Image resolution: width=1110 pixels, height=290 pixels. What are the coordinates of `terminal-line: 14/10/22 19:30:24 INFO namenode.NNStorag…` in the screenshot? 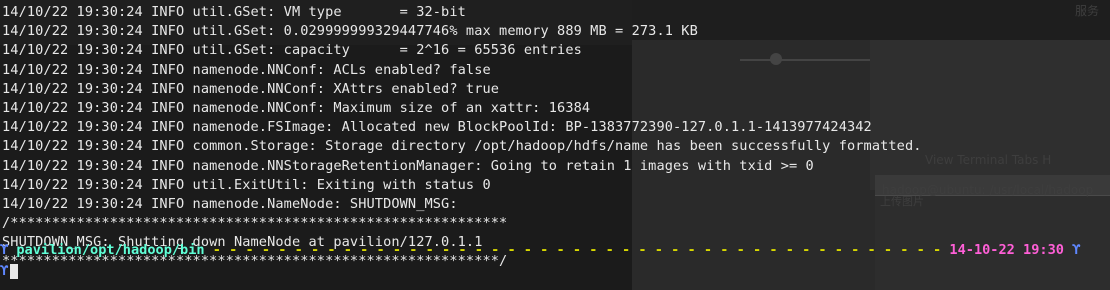 It's located at (408, 165).